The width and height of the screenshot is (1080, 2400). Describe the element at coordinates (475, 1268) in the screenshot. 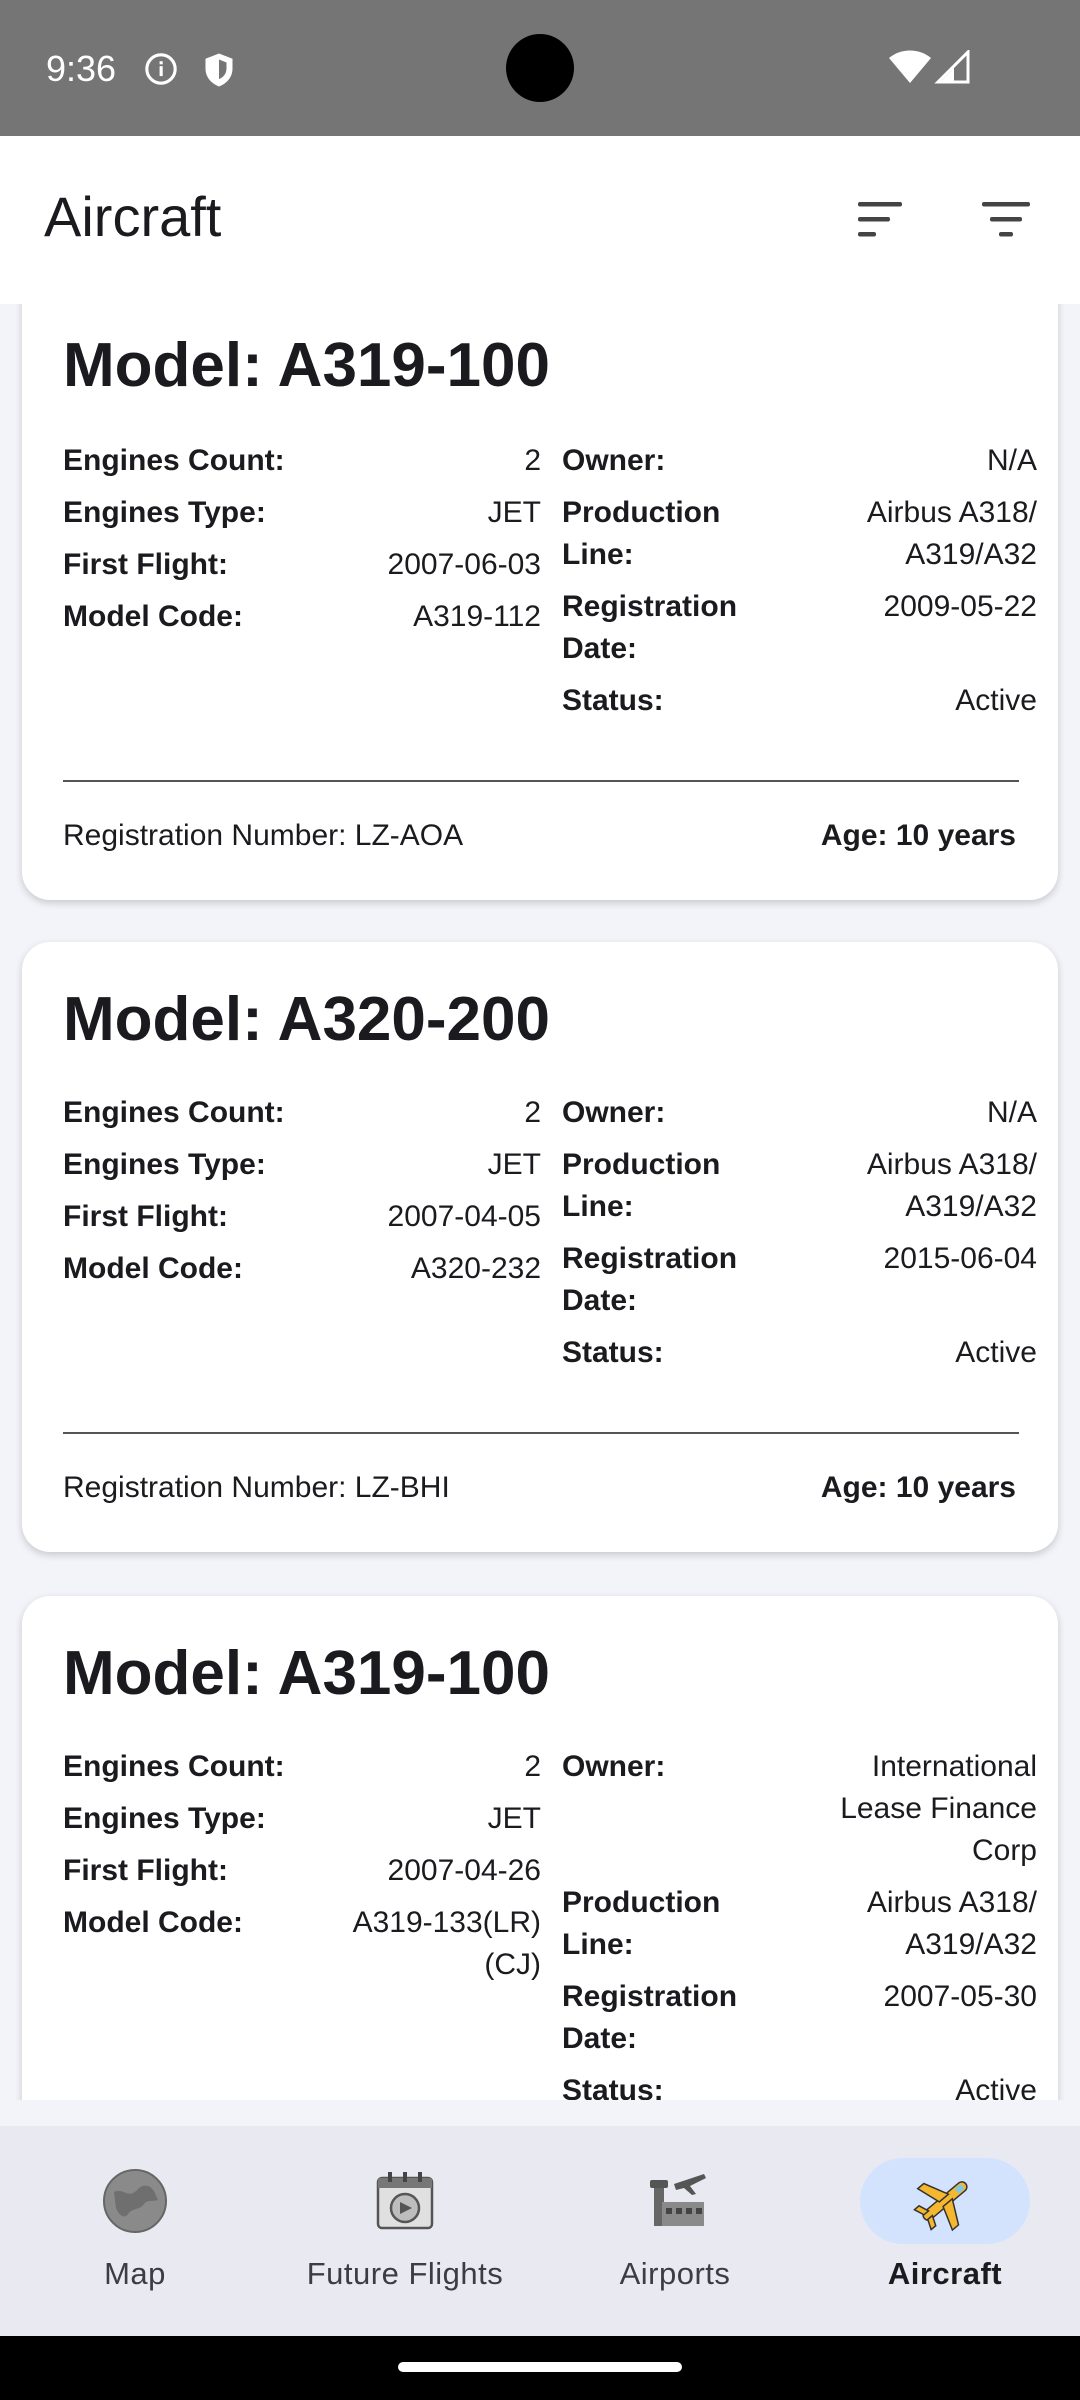

I see `model-code-value: A320-232` at that location.